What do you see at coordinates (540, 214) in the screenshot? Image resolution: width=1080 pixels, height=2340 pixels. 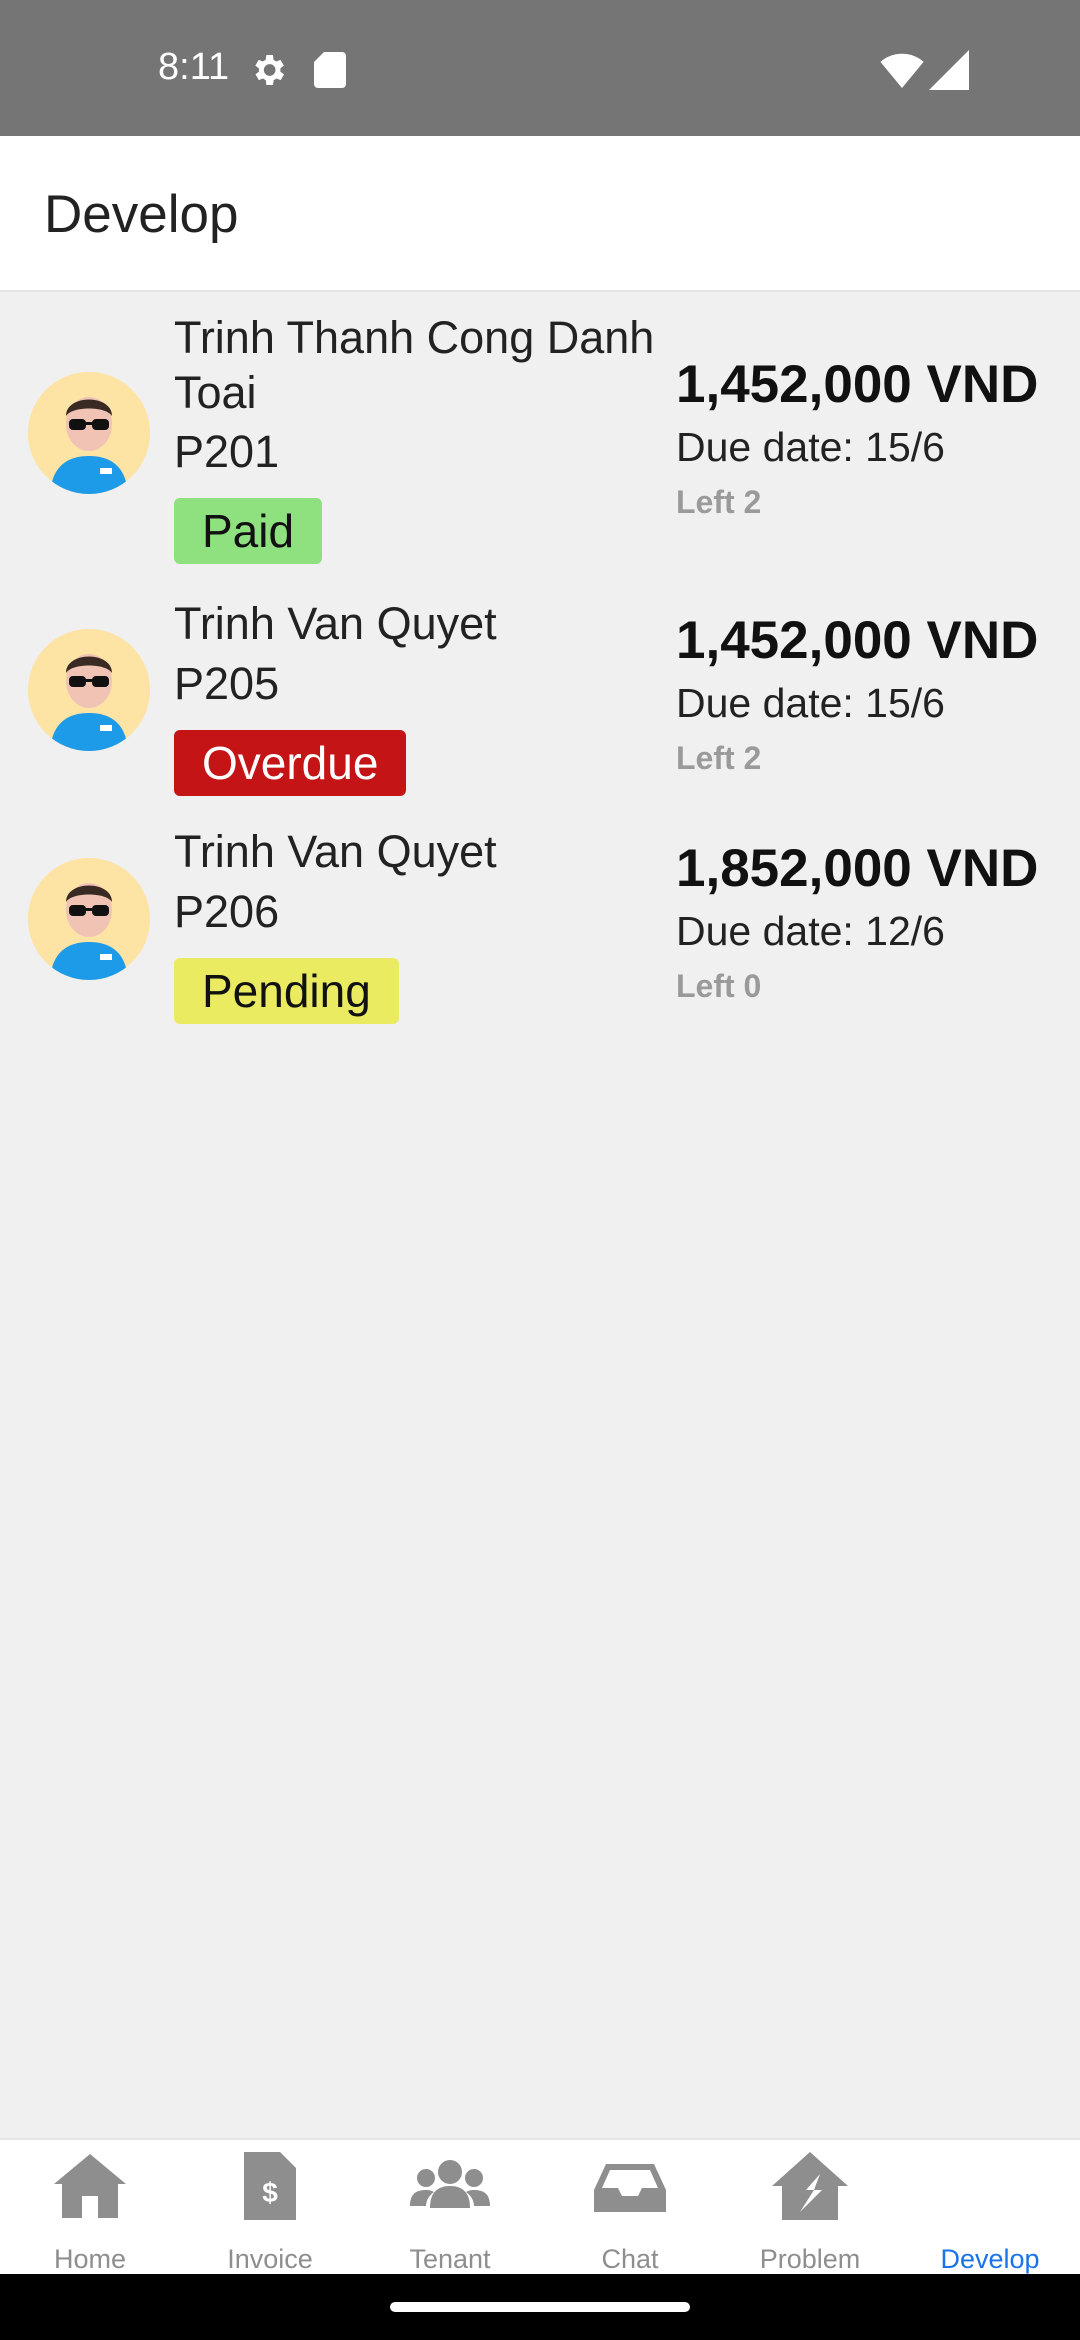 I see `app-header: Develop` at bounding box center [540, 214].